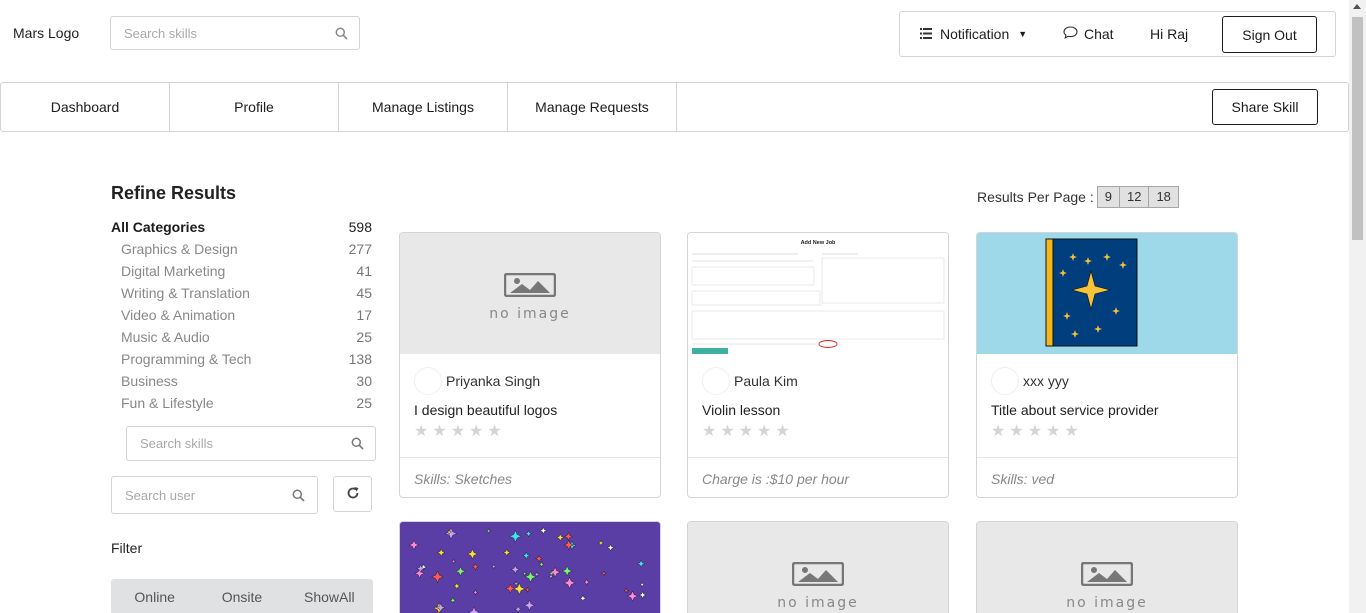 This screenshot has width=1366, height=613. I want to click on image-placeholder-icon, so click(818, 575).